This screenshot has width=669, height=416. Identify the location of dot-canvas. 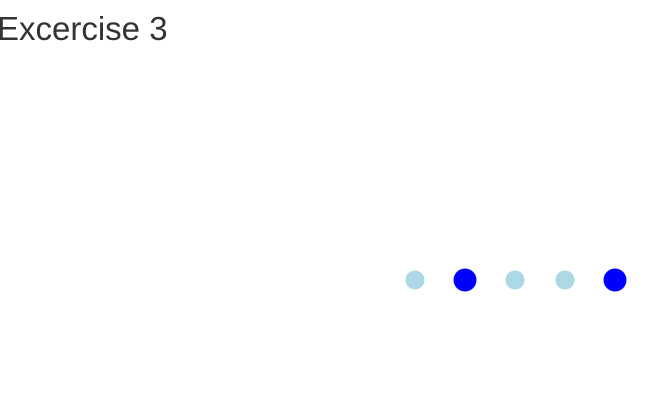
(516, 280).